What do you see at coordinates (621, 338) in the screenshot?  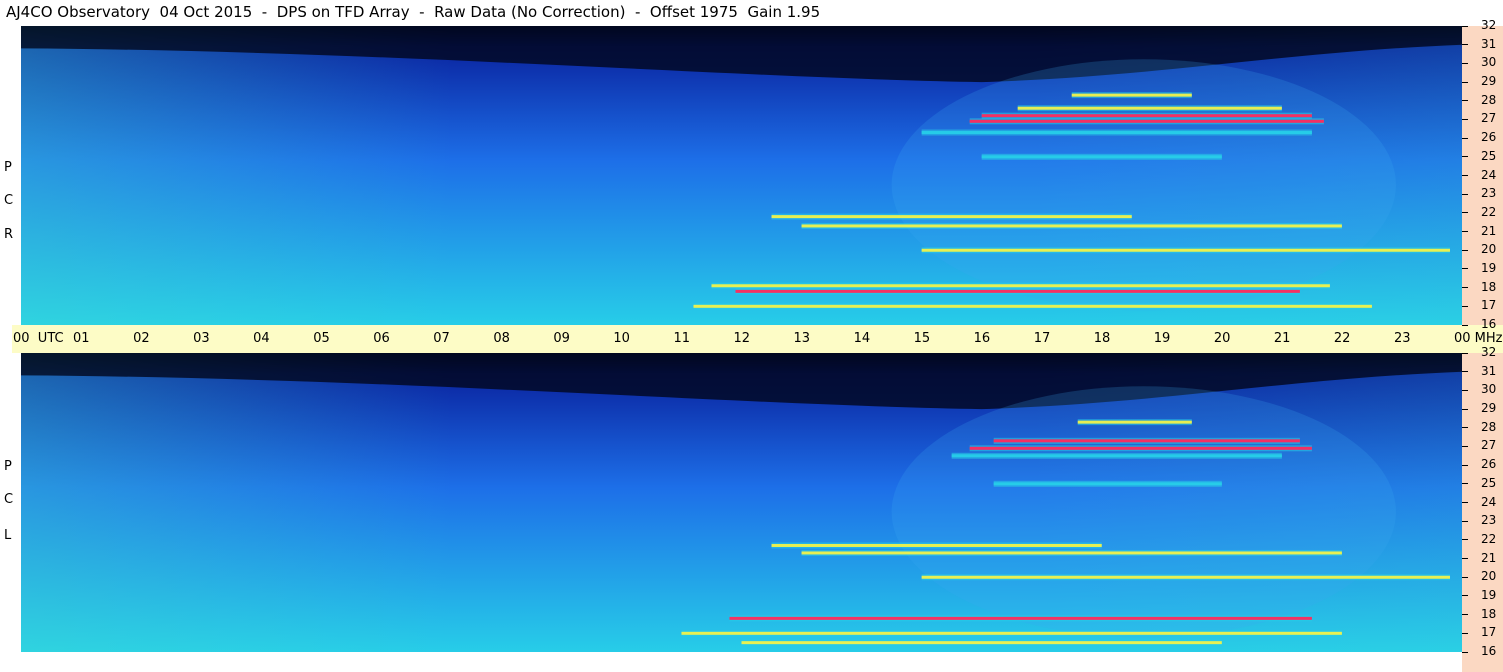 I see `time-tick-label: 10` at bounding box center [621, 338].